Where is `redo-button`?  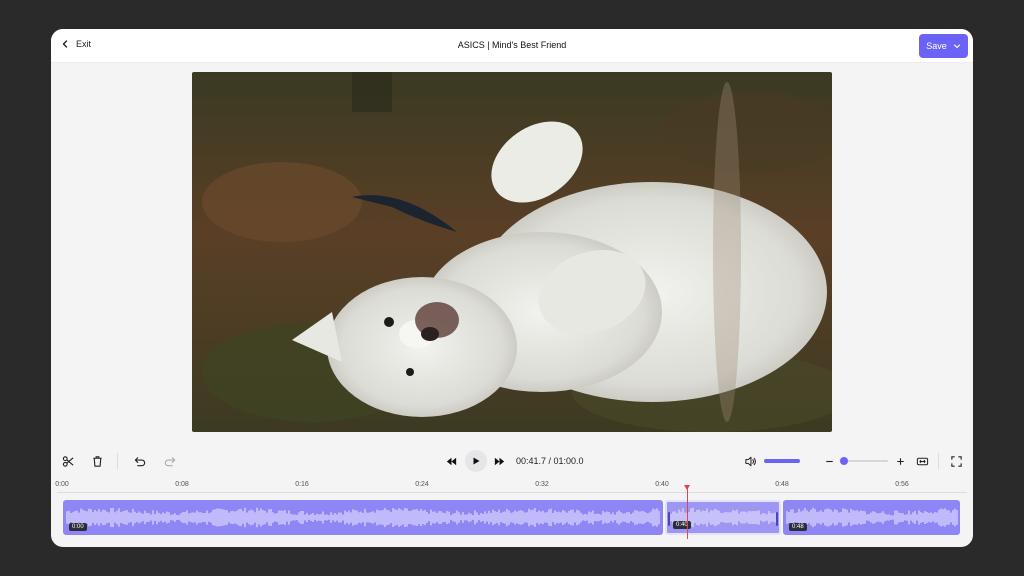 redo-button is located at coordinates (169, 461).